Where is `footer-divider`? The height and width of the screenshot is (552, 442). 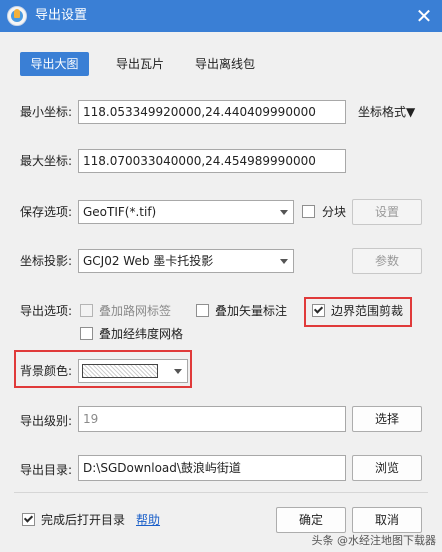
footer-divider is located at coordinates (221, 492).